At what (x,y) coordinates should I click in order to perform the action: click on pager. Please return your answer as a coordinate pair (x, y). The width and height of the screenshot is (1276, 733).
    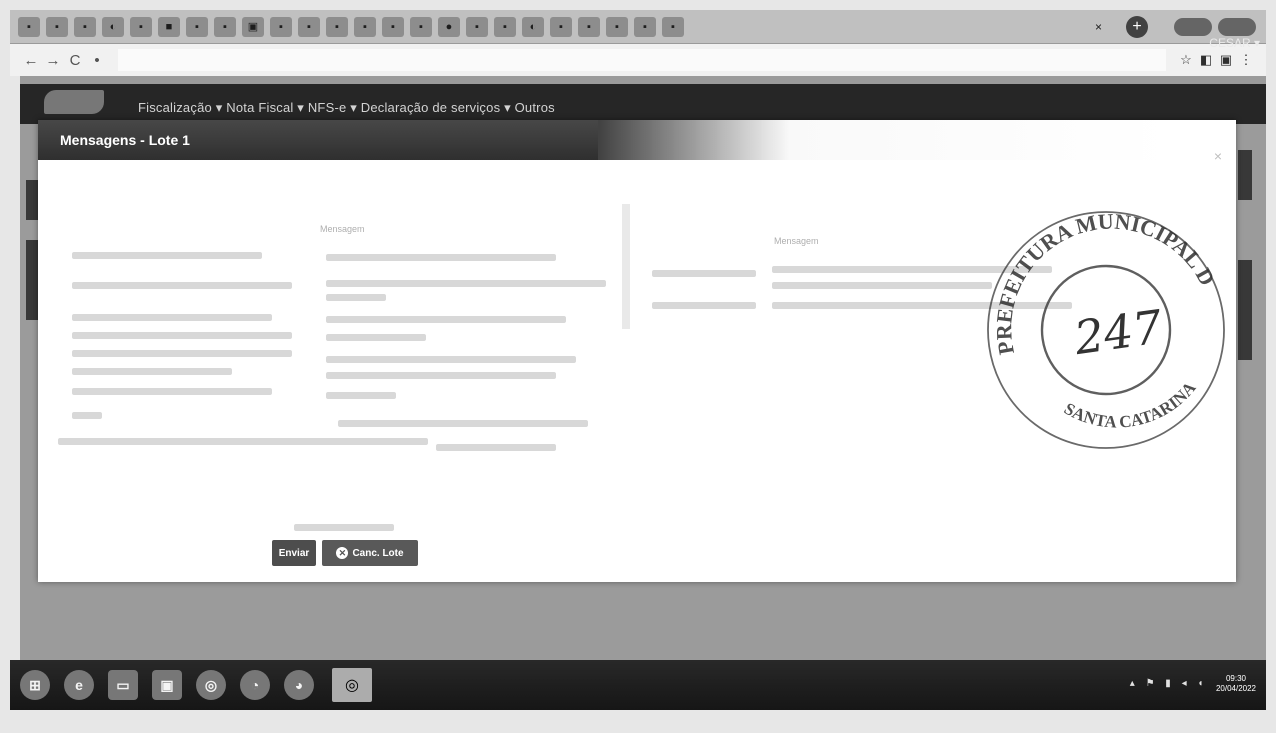
    Looking at the image, I should click on (344, 527).